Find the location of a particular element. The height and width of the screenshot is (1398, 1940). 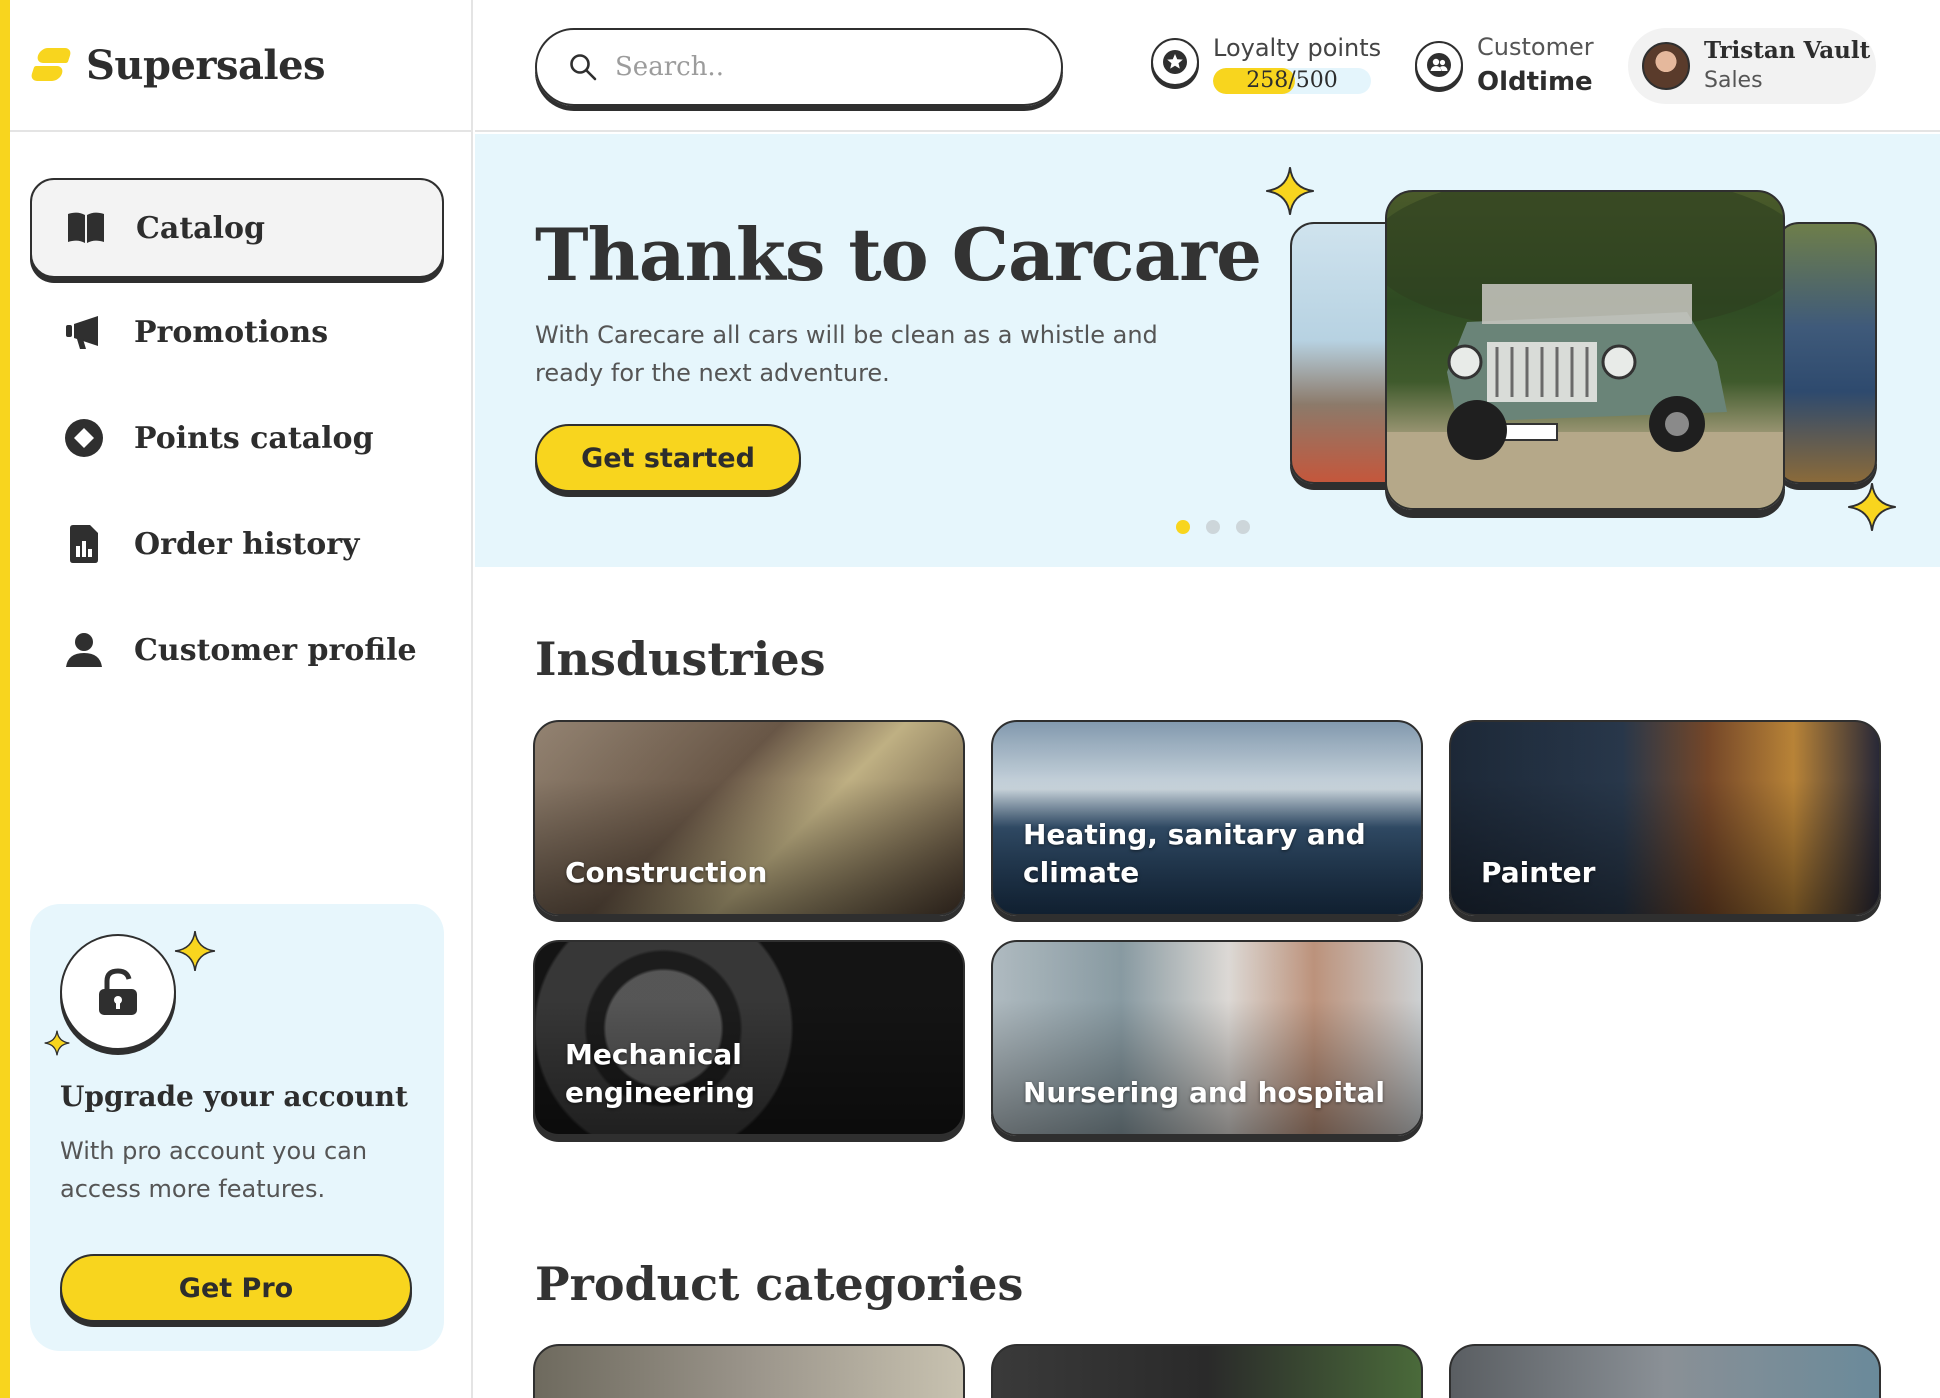

industry-card-label: Construction is located at coordinates (666, 872).